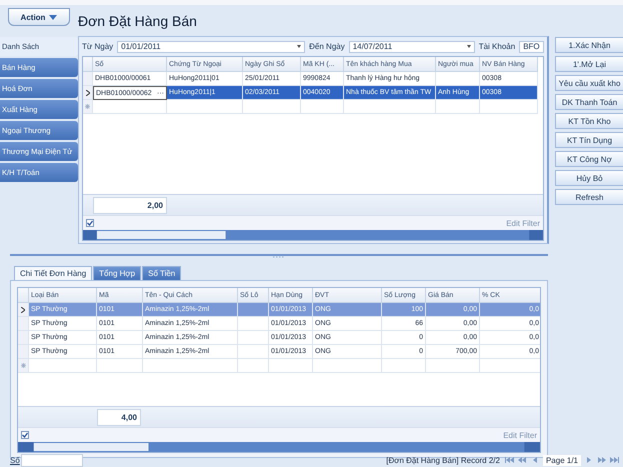 The width and height of the screenshot is (623, 467). Describe the element at coordinates (615, 460) in the screenshot. I see `last-page-icon` at that location.